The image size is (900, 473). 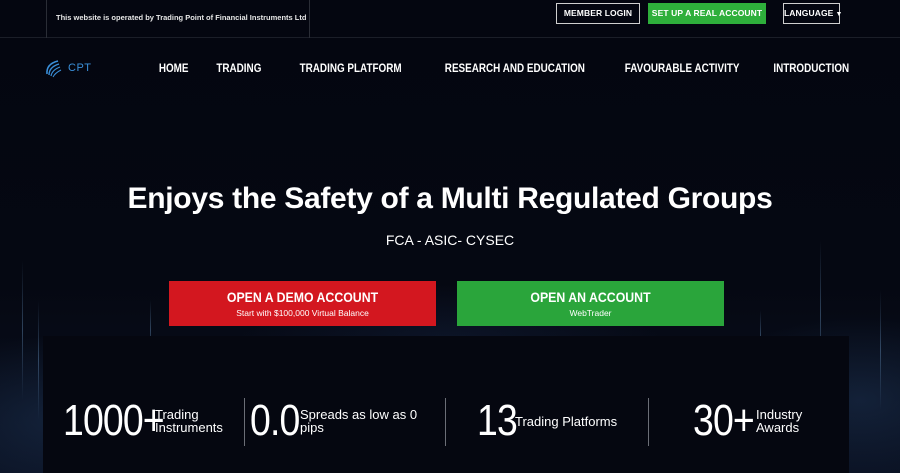 I want to click on stat-label: Industry Awards, so click(x=779, y=421).